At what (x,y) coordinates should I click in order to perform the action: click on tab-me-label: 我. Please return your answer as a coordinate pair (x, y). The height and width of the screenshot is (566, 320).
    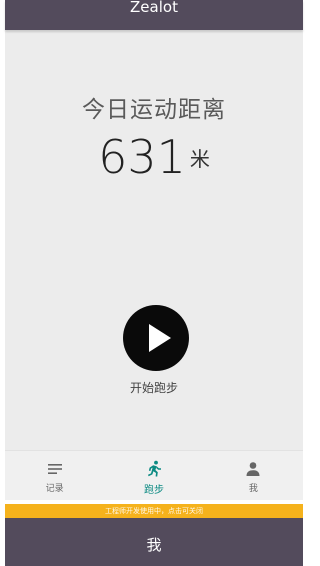
    Looking at the image, I should click on (253, 489).